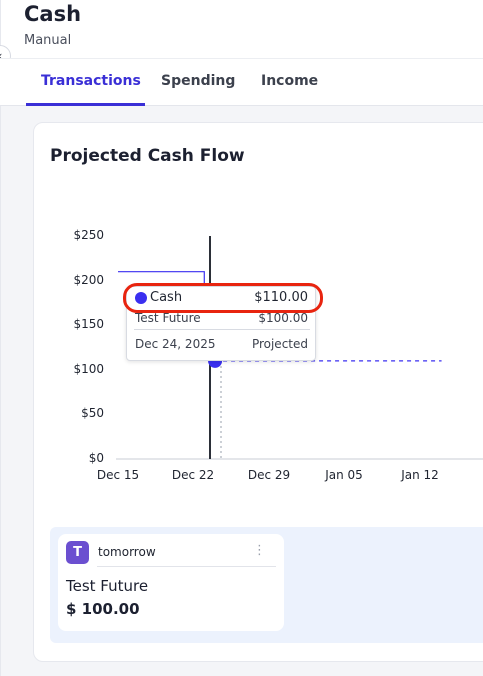 This screenshot has height=676, width=483. I want to click on x-tick-label: Dec 15, so click(118, 475).